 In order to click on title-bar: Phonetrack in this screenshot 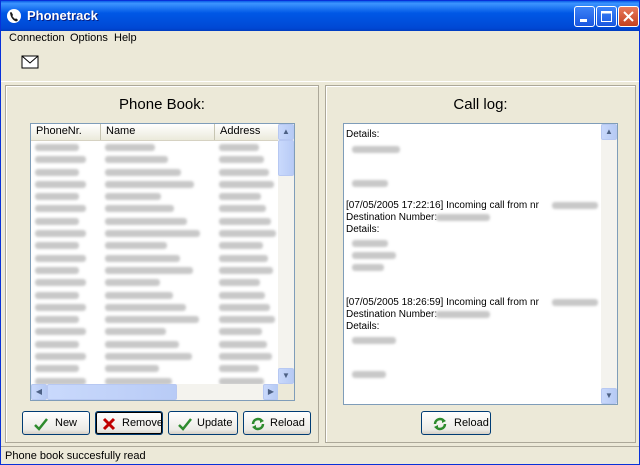, I will do `click(320, 16)`.